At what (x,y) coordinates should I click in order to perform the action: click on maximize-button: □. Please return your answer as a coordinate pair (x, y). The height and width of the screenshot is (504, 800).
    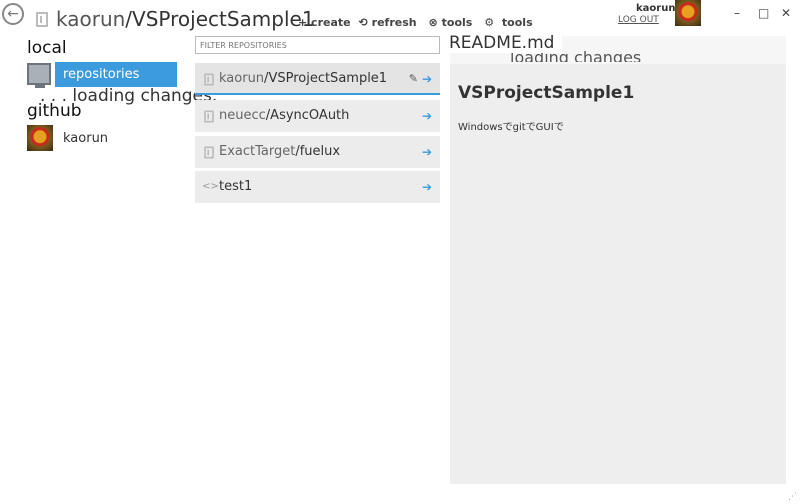
    Looking at the image, I should click on (763, 13).